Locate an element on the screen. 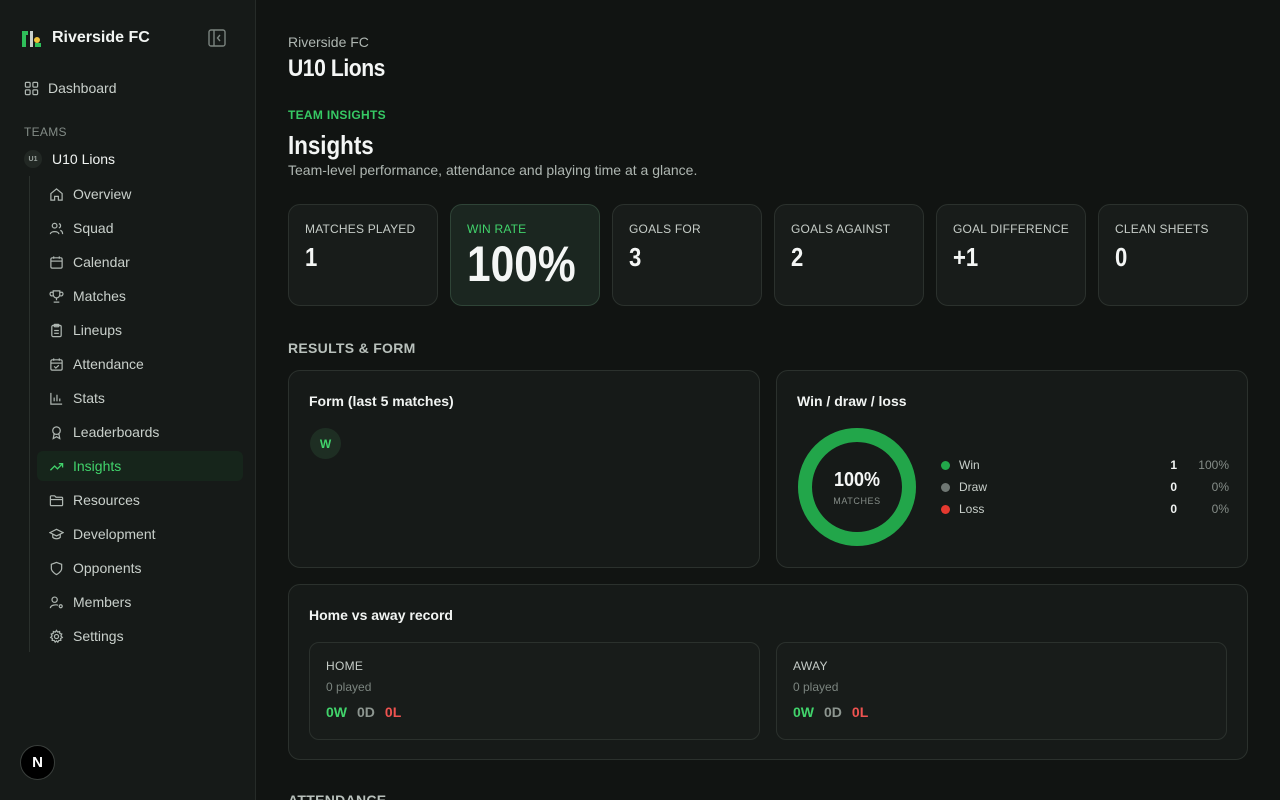 The height and width of the screenshot is (800, 1280). sidebar-item-insights: Insights is located at coordinates (140, 466).